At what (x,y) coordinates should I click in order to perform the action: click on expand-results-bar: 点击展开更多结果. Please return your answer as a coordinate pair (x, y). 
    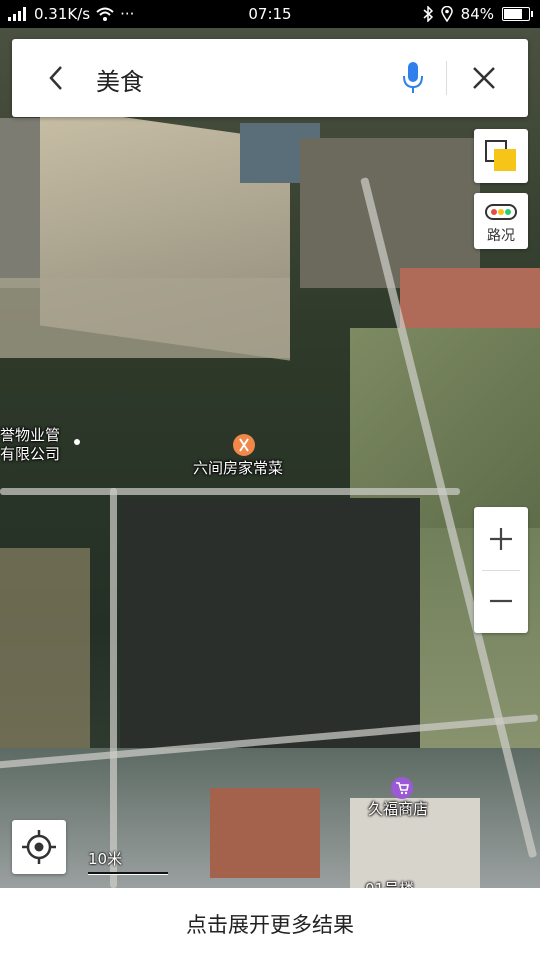
    Looking at the image, I should click on (270, 924).